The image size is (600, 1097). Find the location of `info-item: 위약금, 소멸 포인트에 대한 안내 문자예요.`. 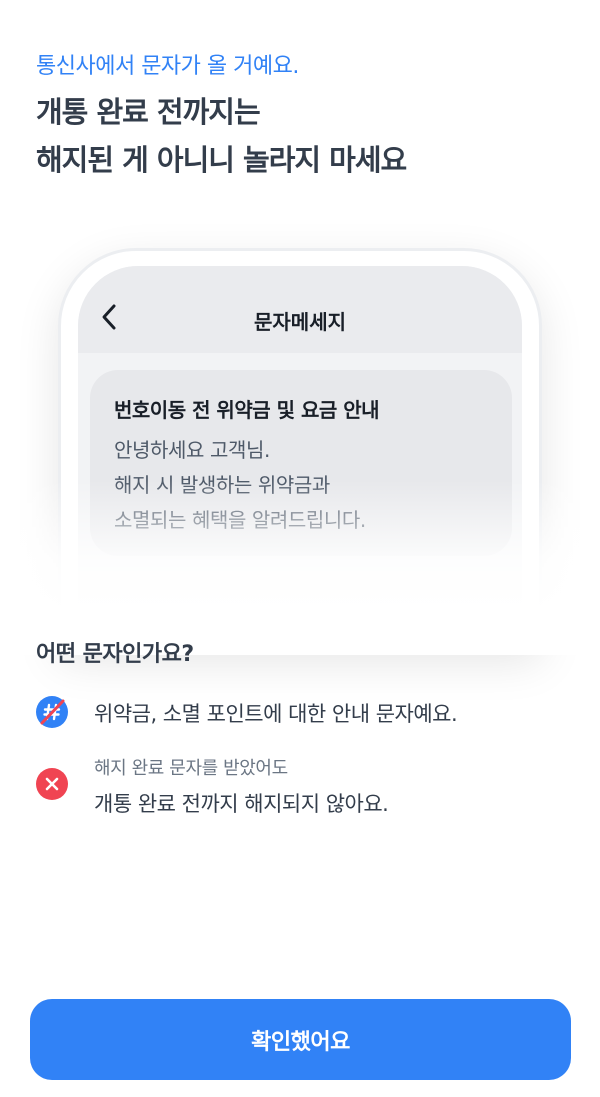

info-item: 위약금, 소멸 포인트에 대한 안내 문자예요. is located at coordinates (306, 713).